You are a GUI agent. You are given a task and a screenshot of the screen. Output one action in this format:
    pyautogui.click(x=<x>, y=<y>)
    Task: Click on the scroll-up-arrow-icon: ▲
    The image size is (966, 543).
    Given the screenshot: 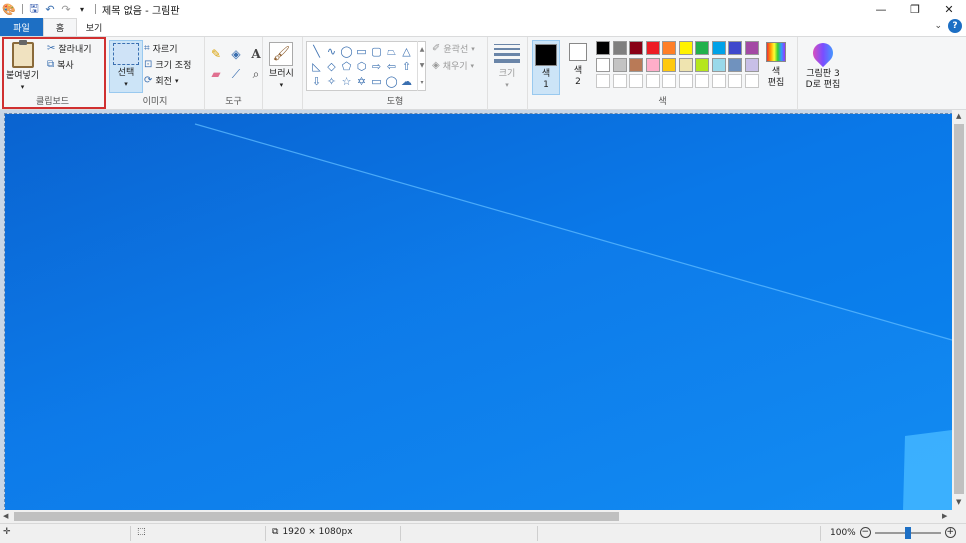 What is the action you would take?
    pyautogui.click(x=958, y=116)
    